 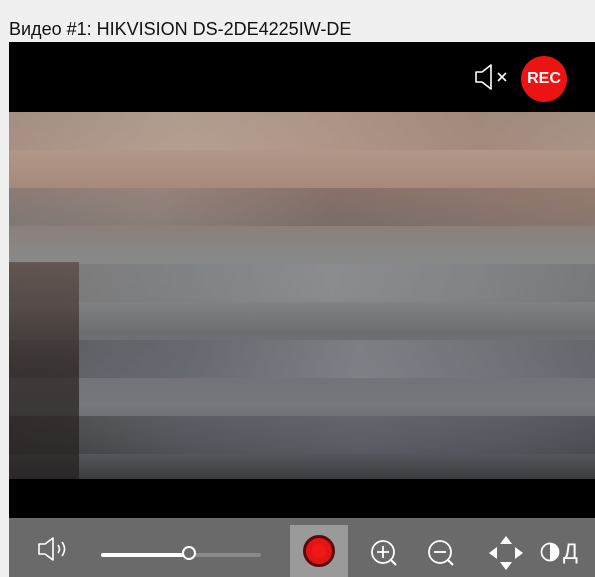 I want to click on record-icon, so click(x=319, y=551).